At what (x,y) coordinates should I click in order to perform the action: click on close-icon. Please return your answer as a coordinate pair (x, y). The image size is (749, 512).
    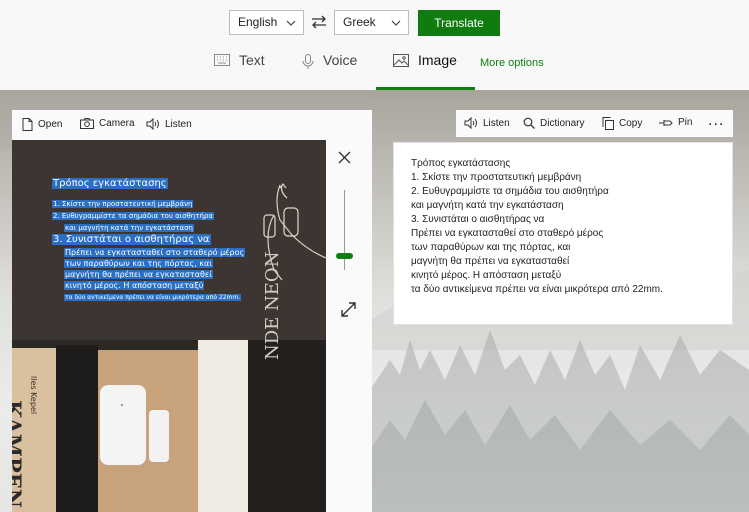
    Looking at the image, I should click on (344, 157).